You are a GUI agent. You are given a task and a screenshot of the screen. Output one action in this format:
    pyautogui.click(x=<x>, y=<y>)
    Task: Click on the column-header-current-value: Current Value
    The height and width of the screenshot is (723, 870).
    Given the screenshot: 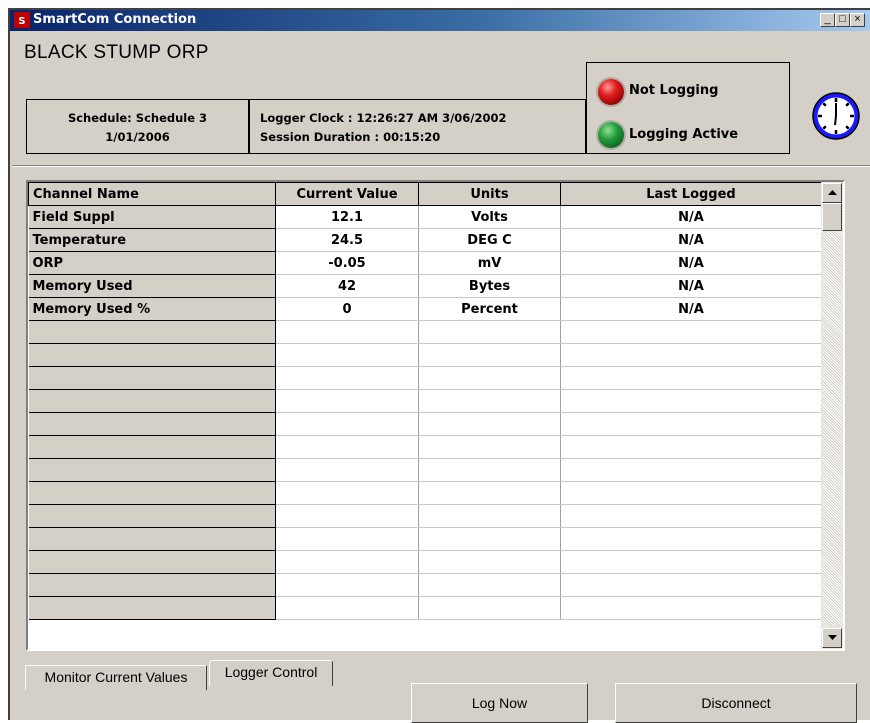 What is the action you would take?
    pyautogui.click(x=347, y=194)
    